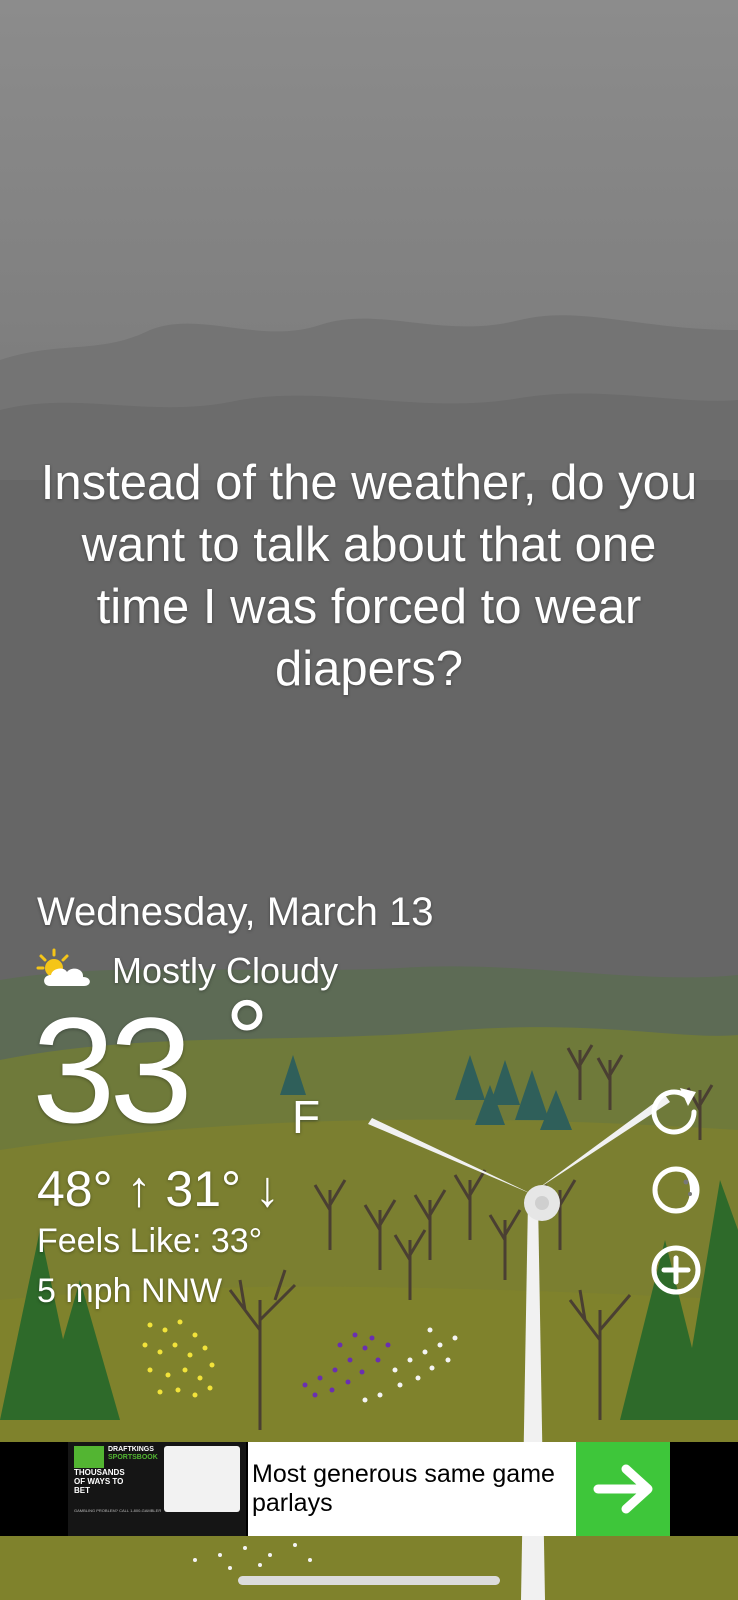  Describe the element at coordinates (133, 1457) in the screenshot. I see `ad-brand-bottom: SPORTSBOOK` at that location.